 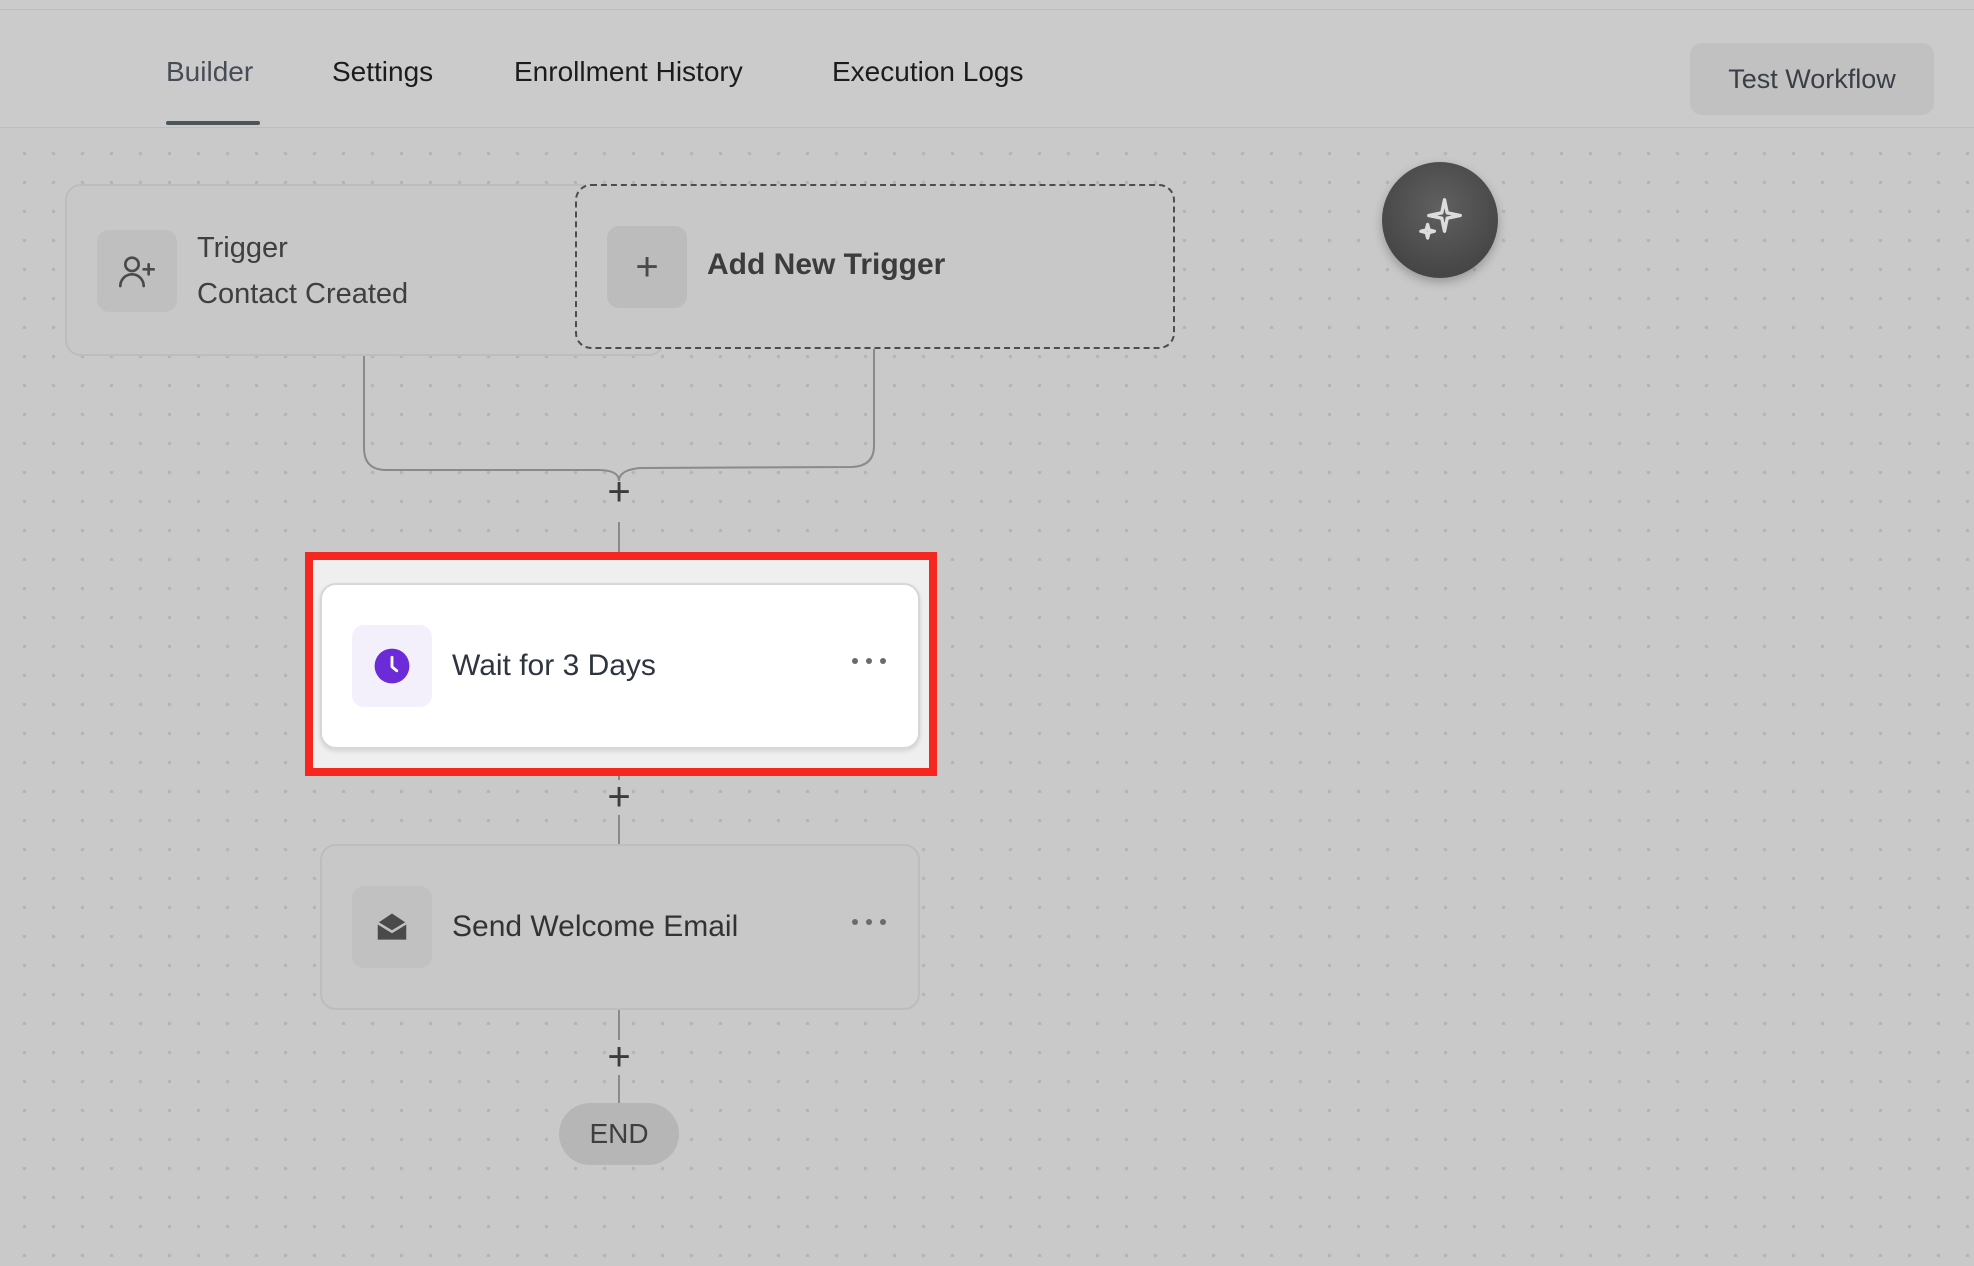 What do you see at coordinates (826, 264) in the screenshot?
I see `add-trigger-label: Add New Trigger` at bounding box center [826, 264].